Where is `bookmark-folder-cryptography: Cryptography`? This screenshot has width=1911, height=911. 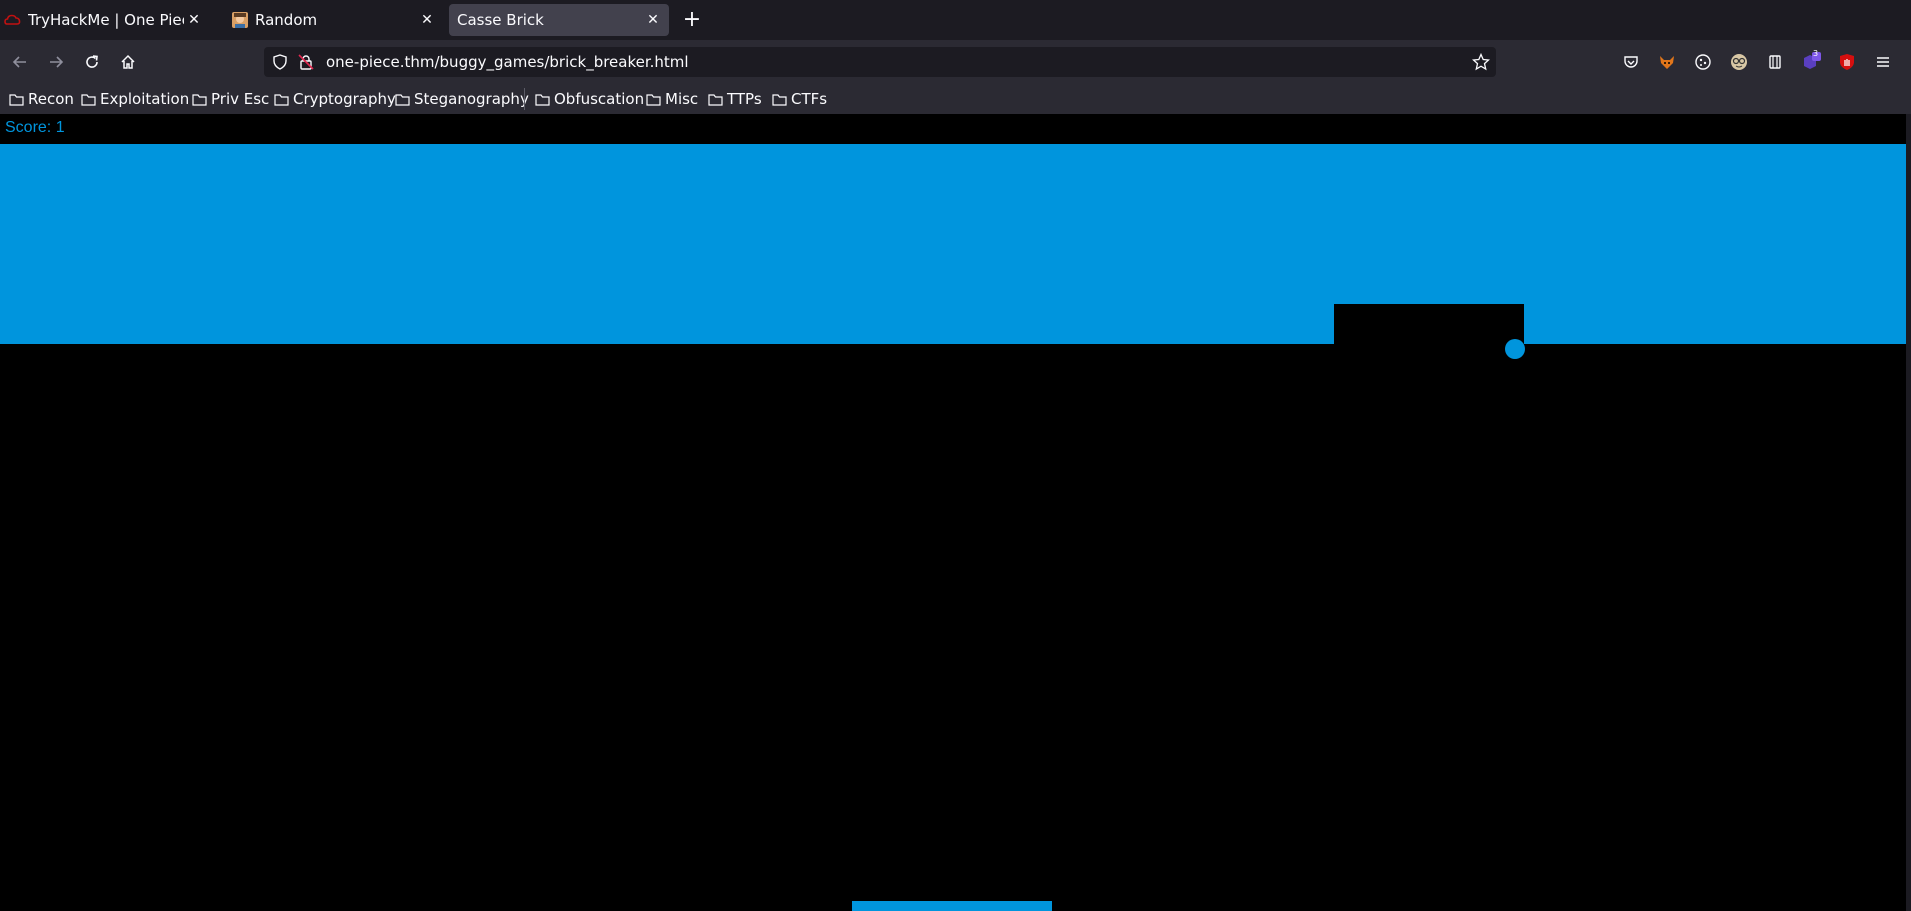 bookmark-folder-cryptography: Cryptography is located at coordinates (335, 99).